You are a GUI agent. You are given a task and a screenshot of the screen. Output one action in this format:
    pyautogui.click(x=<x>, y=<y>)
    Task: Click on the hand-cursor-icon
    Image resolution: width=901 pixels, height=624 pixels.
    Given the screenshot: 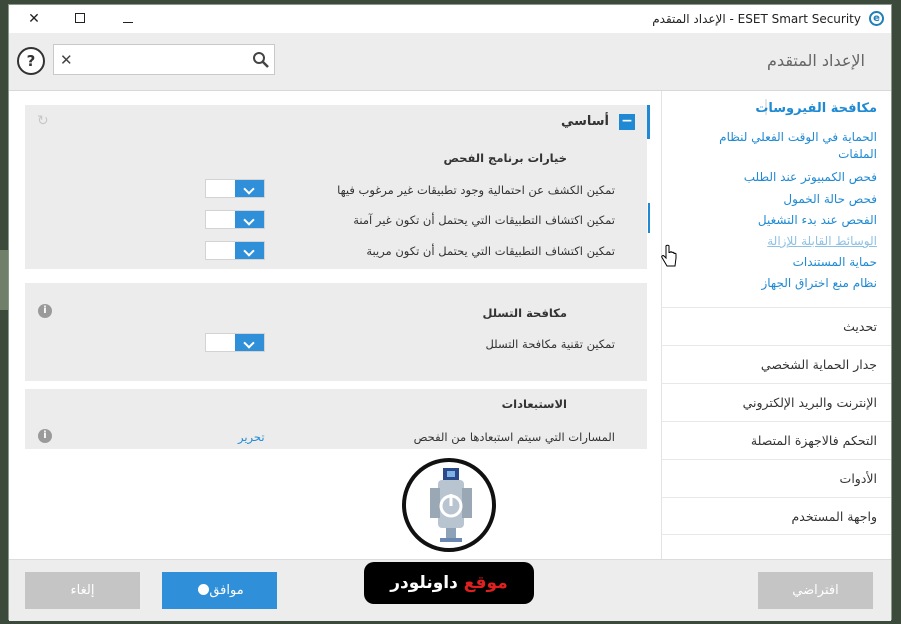 What is the action you would take?
    pyautogui.click(x=669, y=255)
    